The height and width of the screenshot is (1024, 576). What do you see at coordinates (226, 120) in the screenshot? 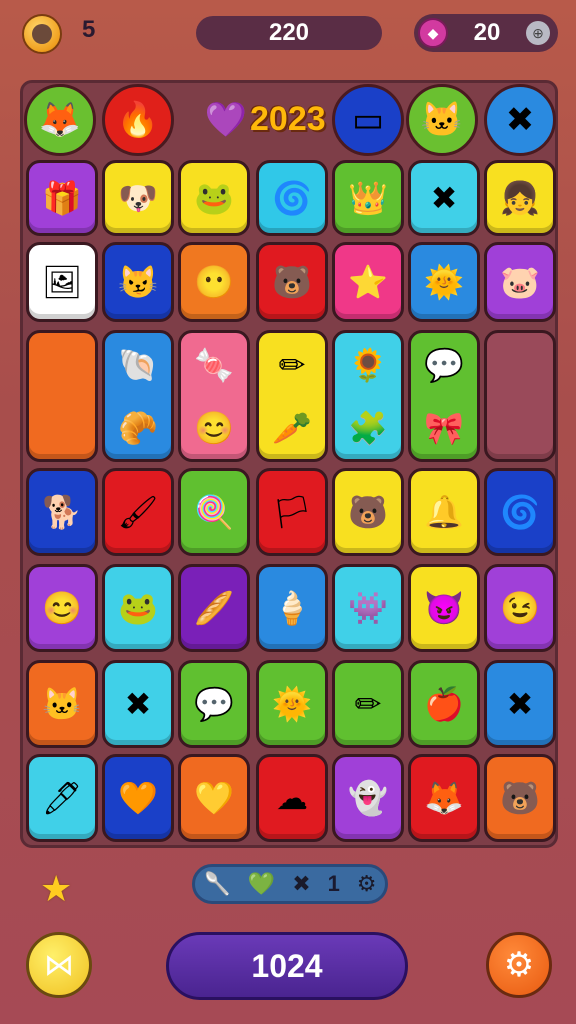
I see `heart-icon: 💜` at bounding box center [226, 120].